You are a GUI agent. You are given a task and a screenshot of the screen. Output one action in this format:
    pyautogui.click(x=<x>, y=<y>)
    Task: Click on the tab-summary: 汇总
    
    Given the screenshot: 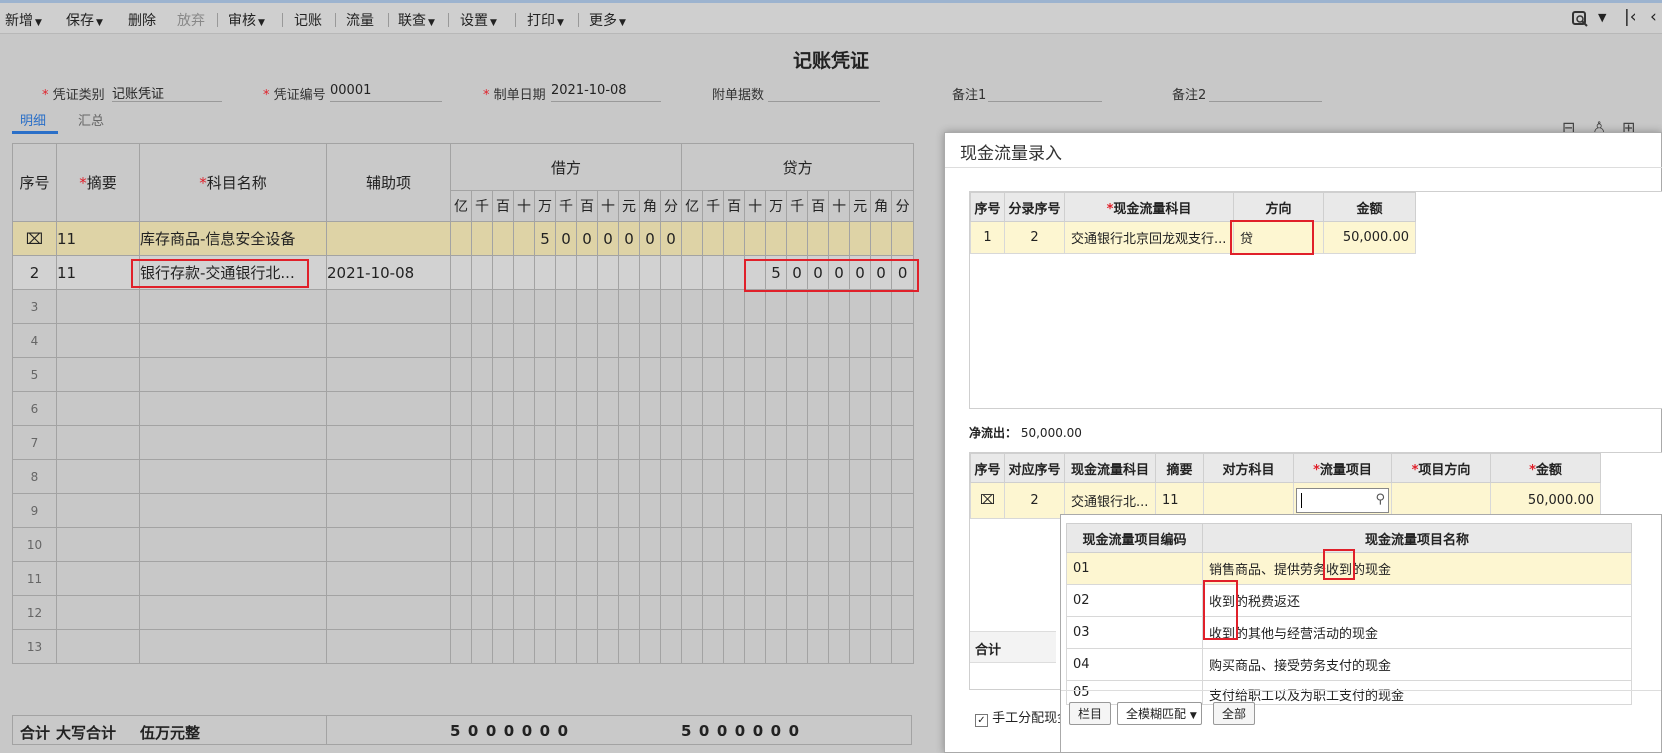 What is the action you would take?
    pyautogui.click(x=91, y=119)
    